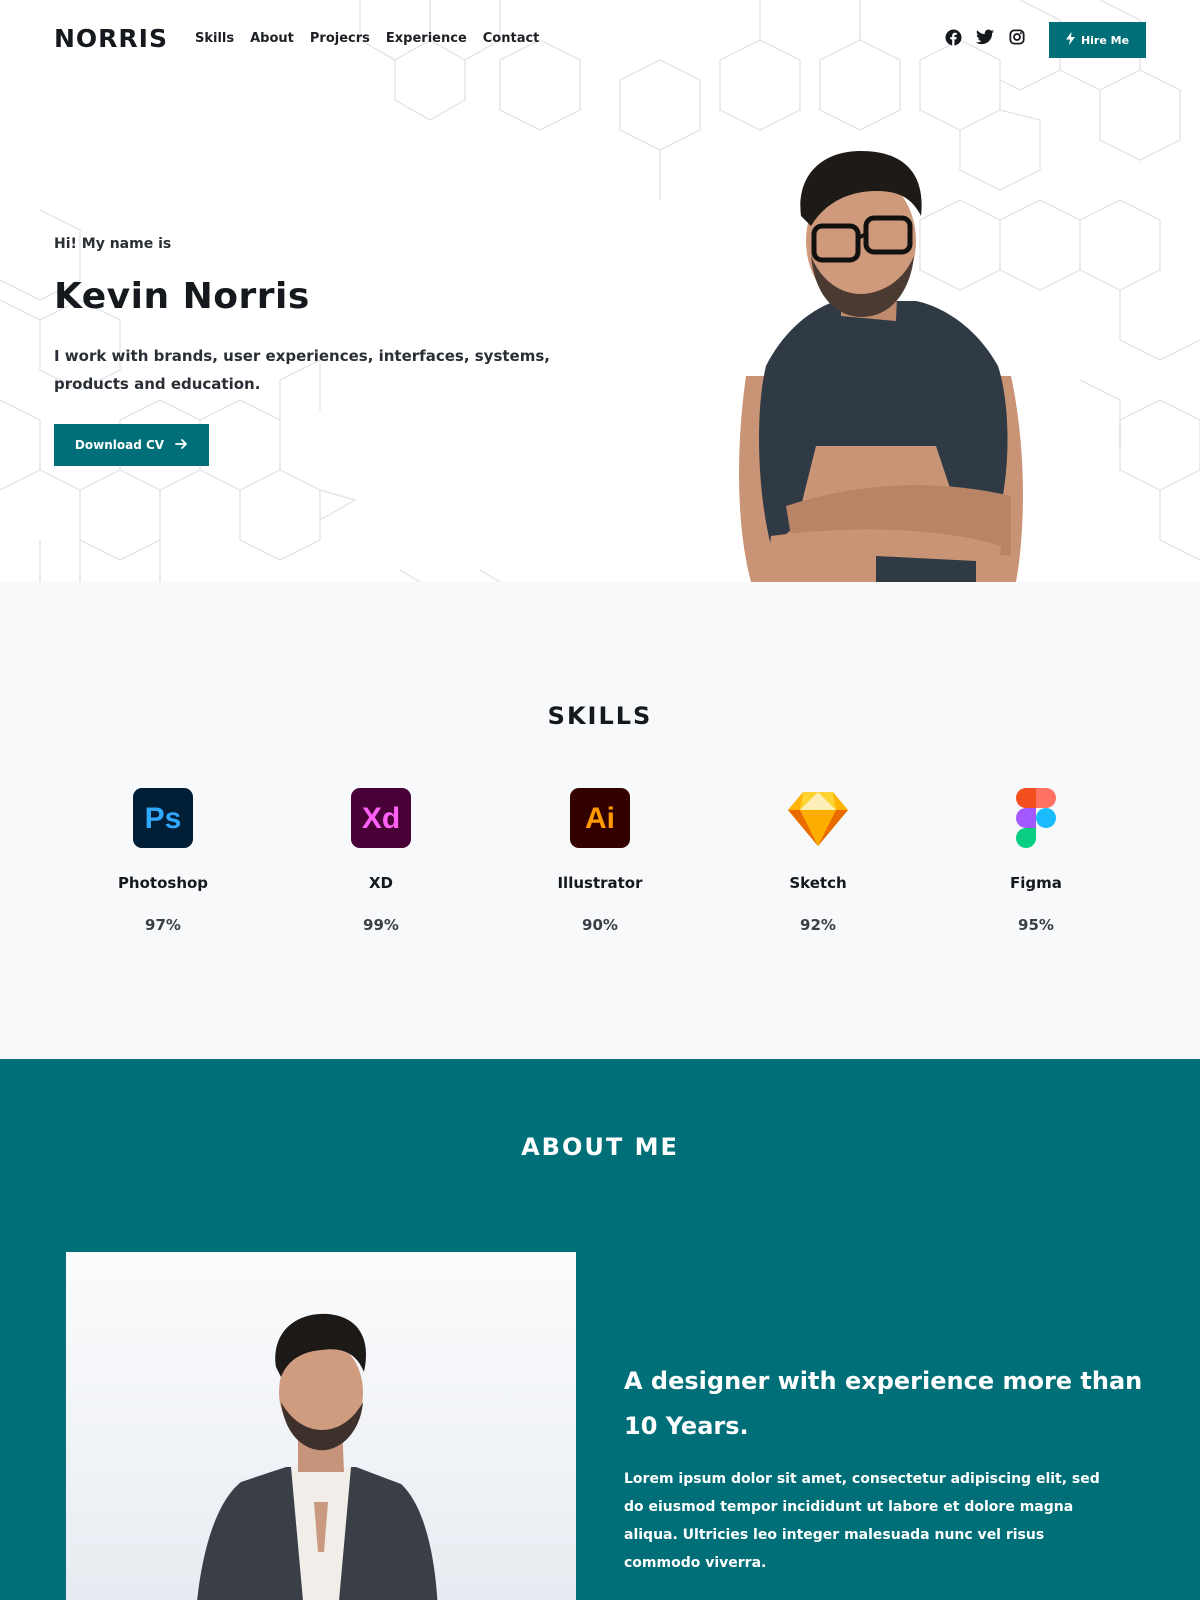 This screenshot has height=1600, width=1200. I want to click on skill-name: XD, so click(381, 883).